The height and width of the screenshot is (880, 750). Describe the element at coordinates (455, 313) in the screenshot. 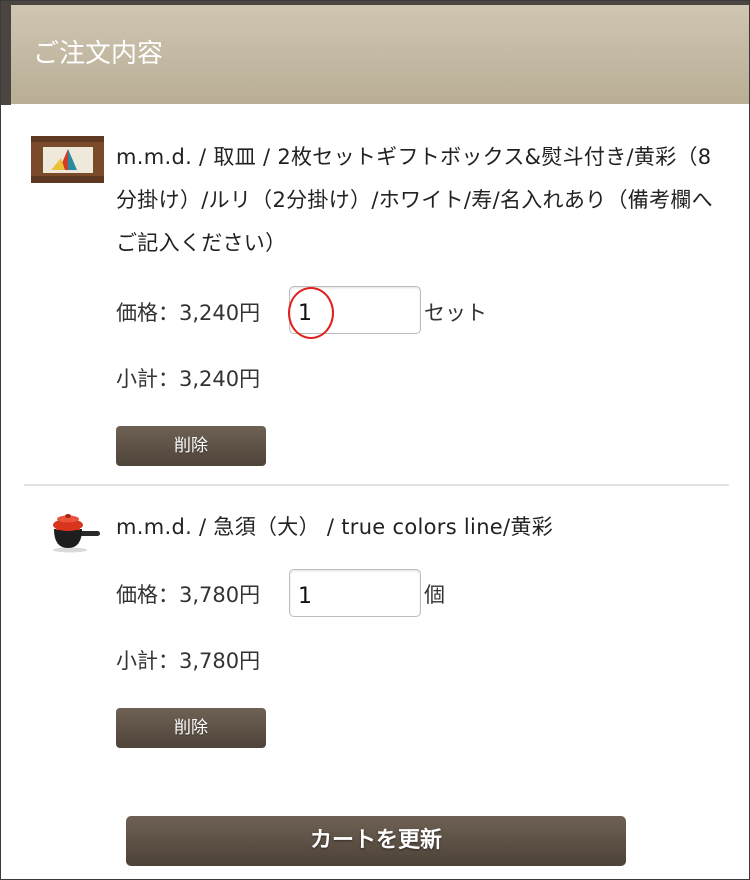

I see `quantity-unit: セット` at that location.